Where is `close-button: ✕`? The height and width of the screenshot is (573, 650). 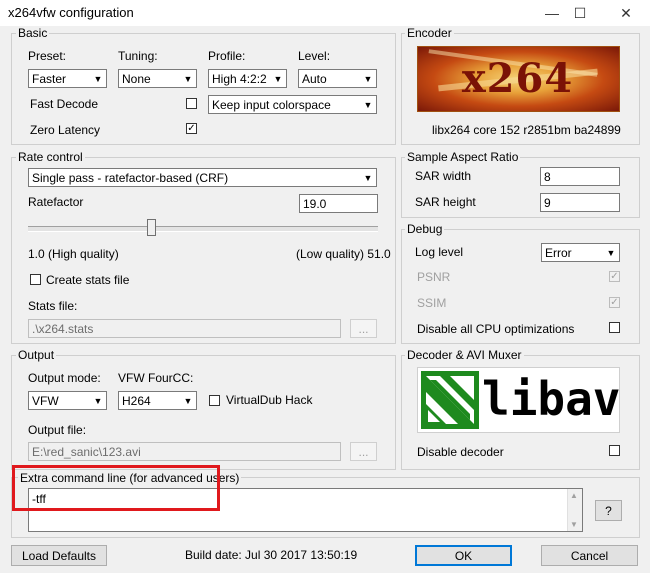
close-button: ✕ is located at coordinates (626, 13).